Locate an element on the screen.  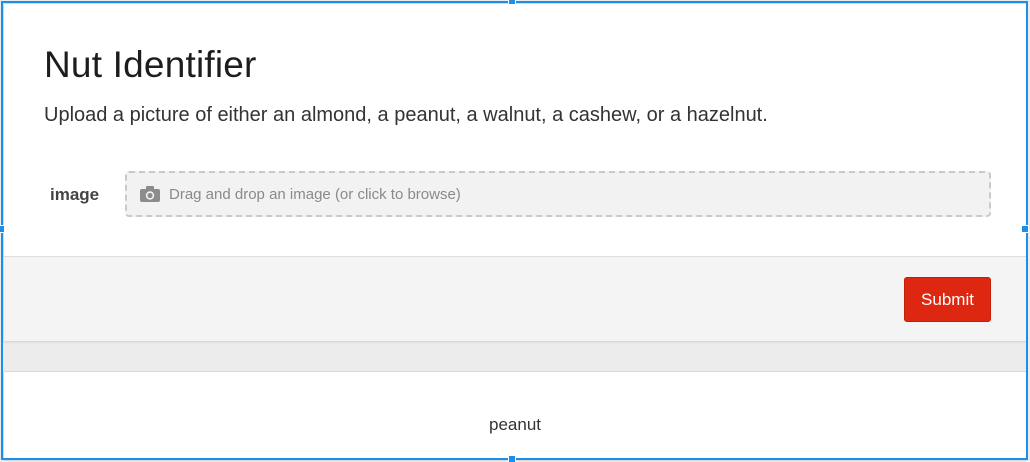
page-title: Nut Identifier is located at coordinates (150, 64).